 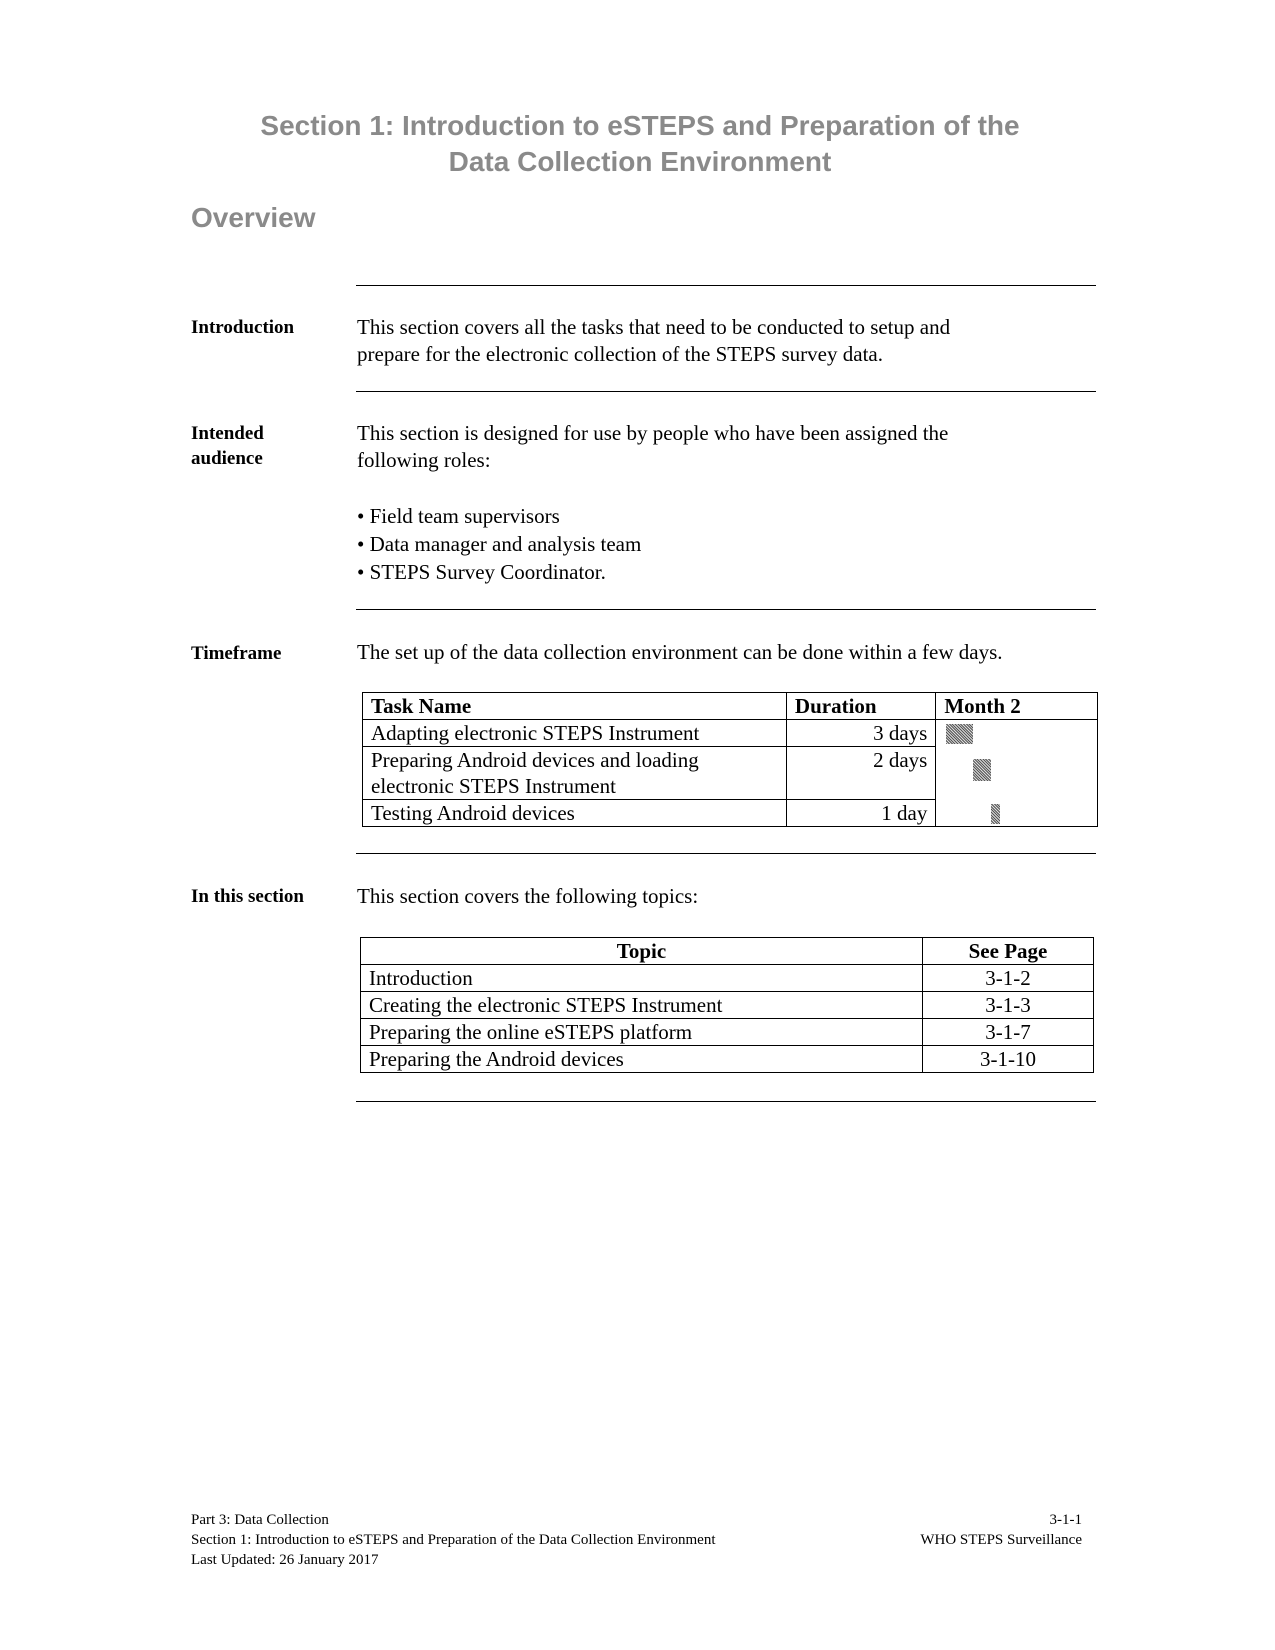 What do you see at coordinates (861, 813) in the screenshot?
I see `duration-cell: 1 day` at bounding box center [861, 813].